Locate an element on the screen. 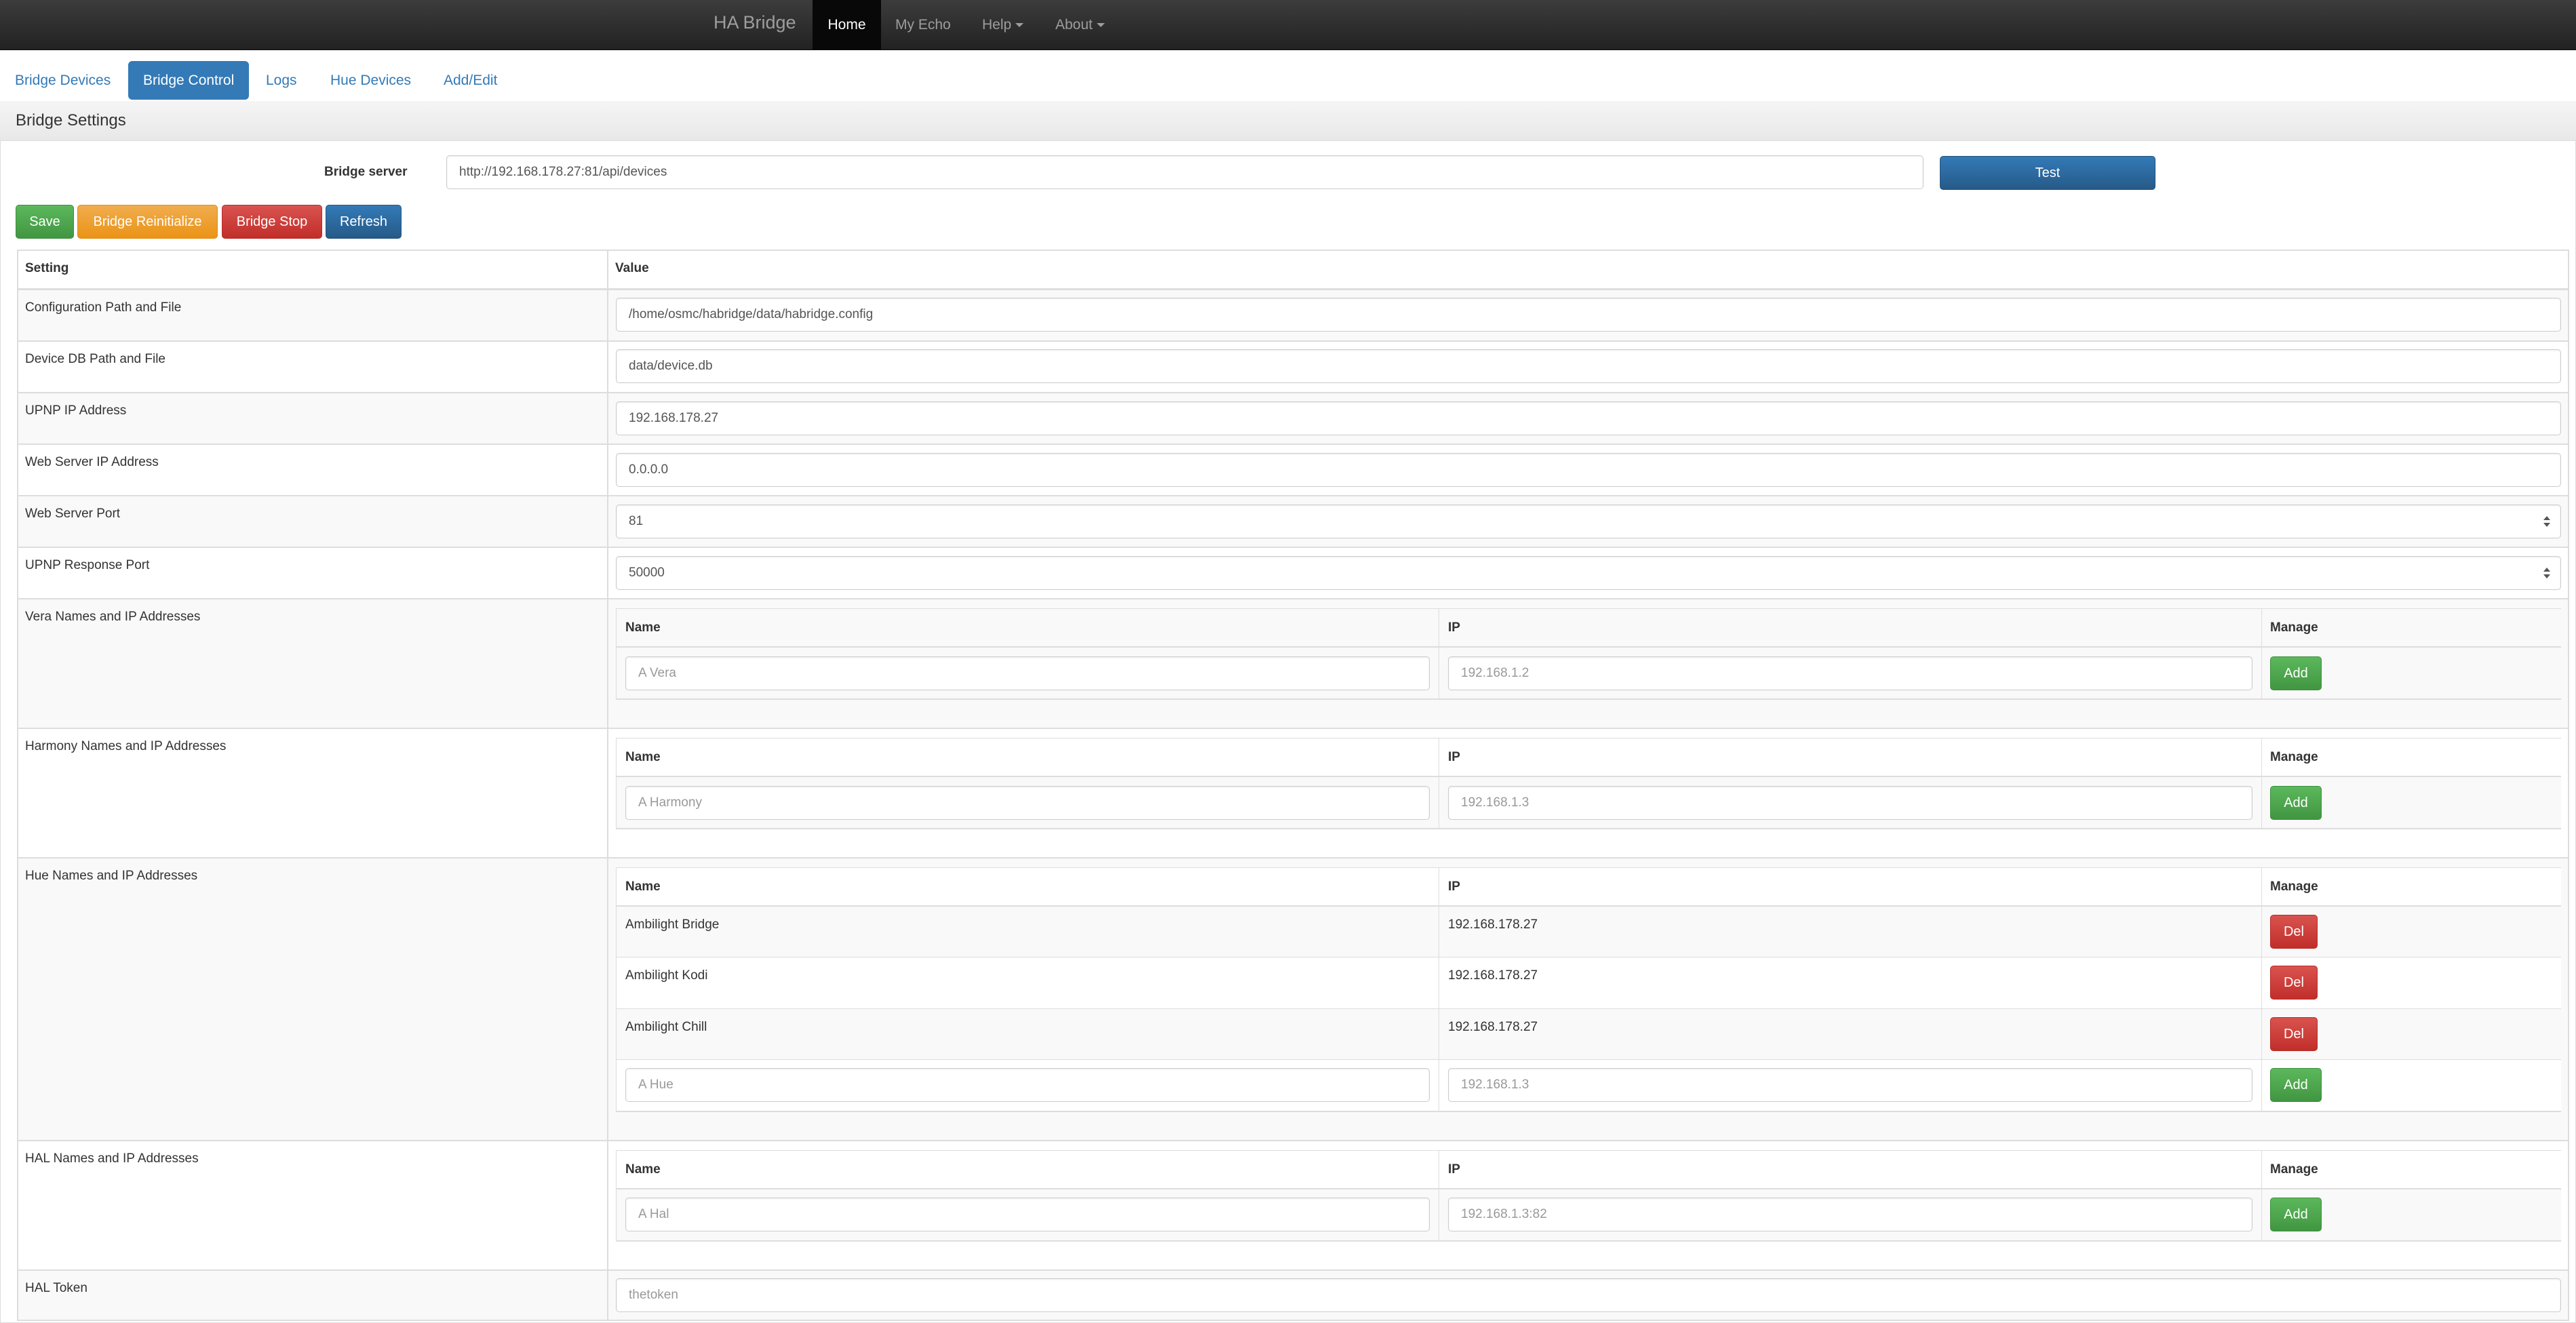 The image size is (2576, 1323). nav-help: Help is located at coordinates (1003, 25).